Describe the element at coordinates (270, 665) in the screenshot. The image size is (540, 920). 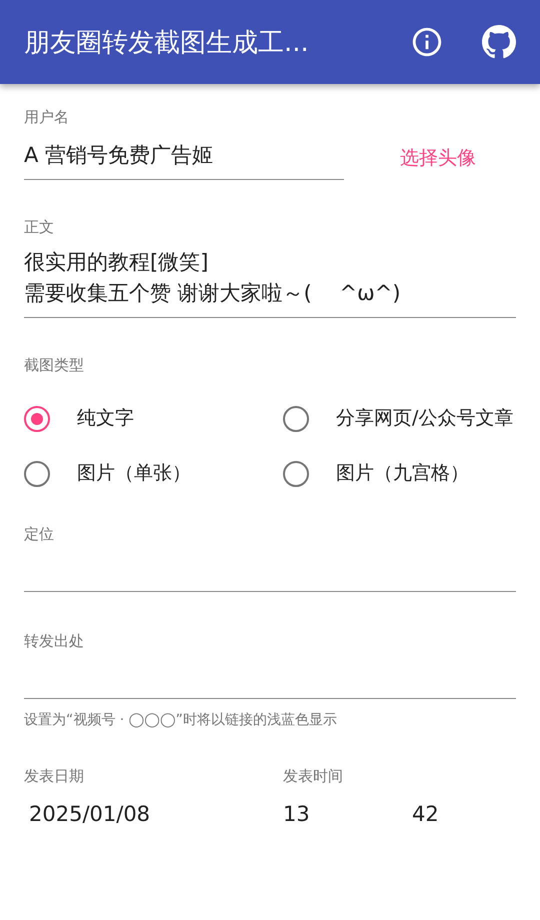
I see `source-field: 转发出处` at that location.